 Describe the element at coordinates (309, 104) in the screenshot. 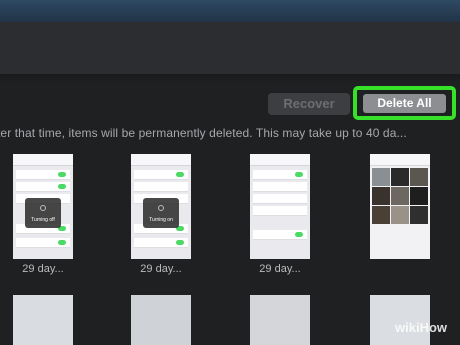

I see `recover-button: Recover` at that location.